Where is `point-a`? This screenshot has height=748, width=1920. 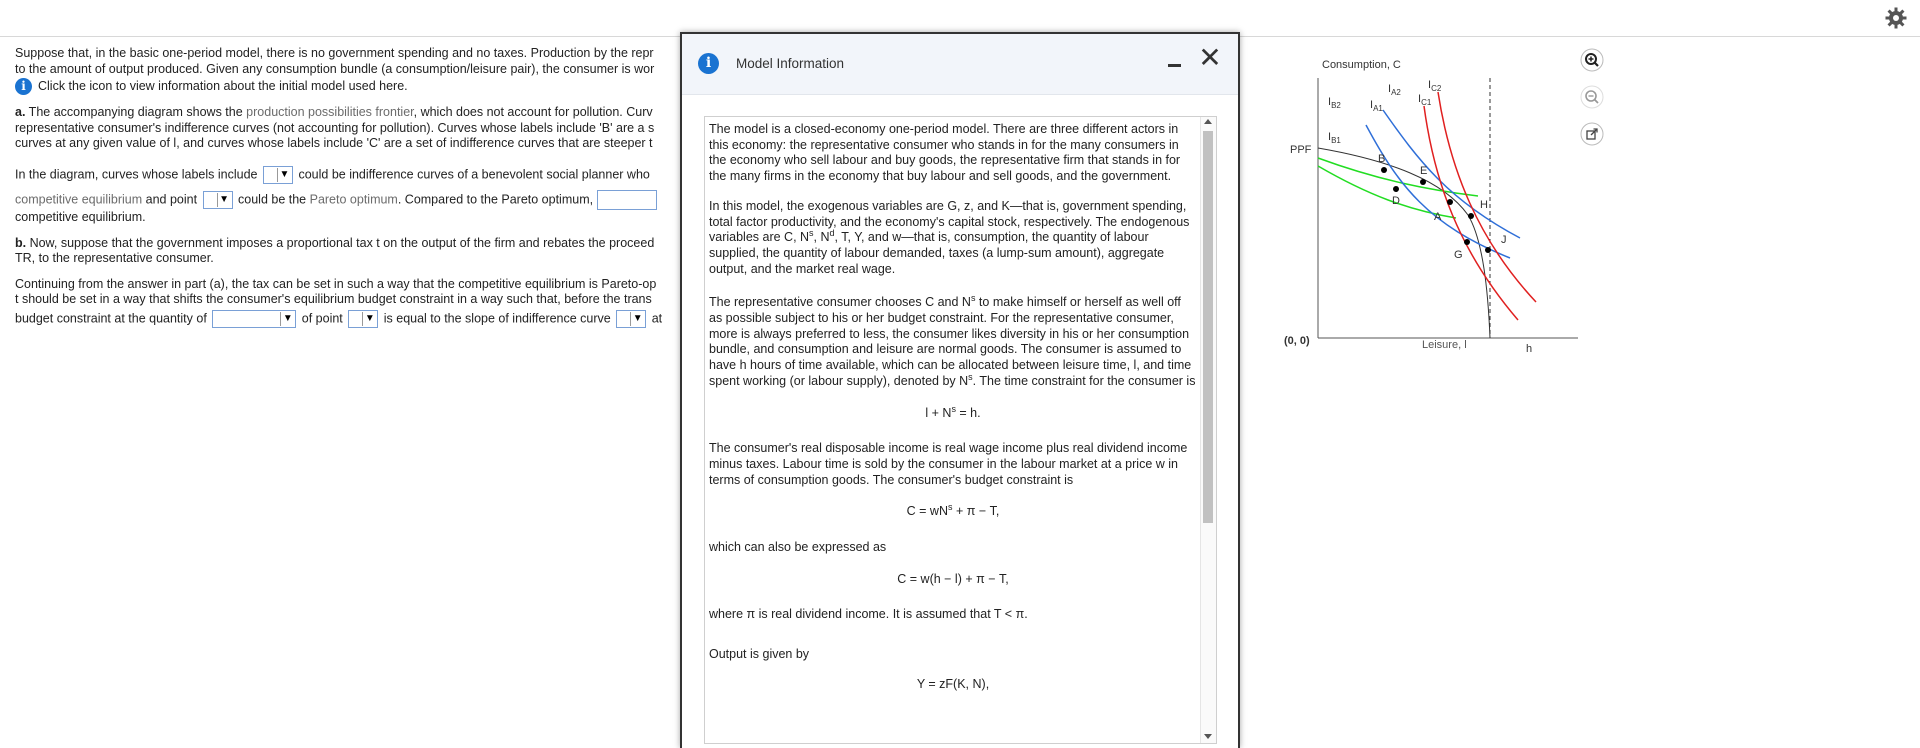
point-a is located at coordinates (1450, 202).